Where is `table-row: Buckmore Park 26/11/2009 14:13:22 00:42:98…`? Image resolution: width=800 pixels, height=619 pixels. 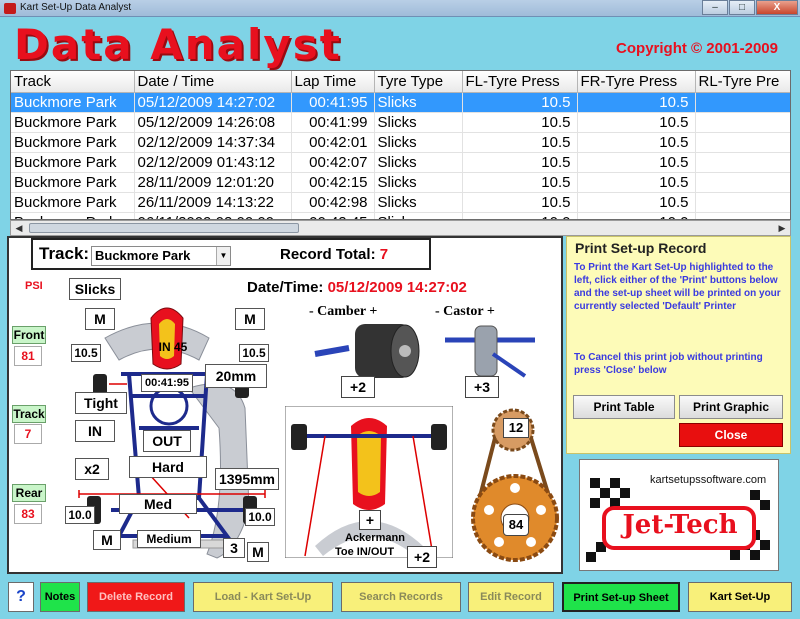 table-row: Buckmore Park 26/11/2009 14:13:22 00:42:98… is located at coordinates (400, 202).